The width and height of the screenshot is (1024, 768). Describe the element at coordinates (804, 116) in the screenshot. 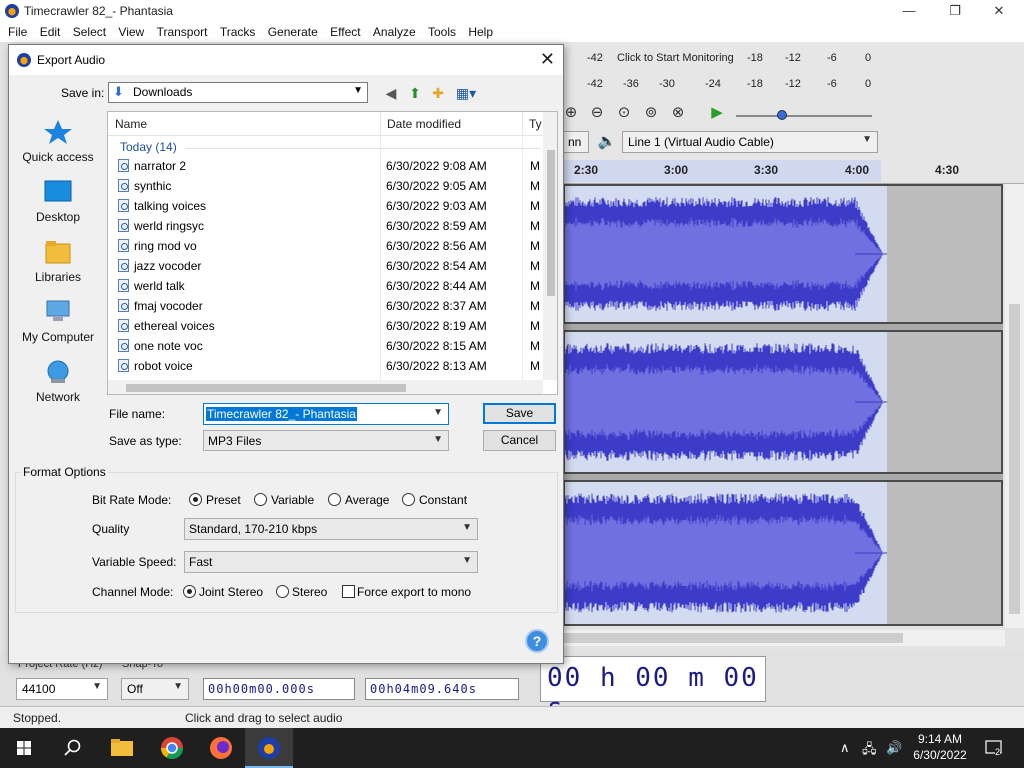

I see `play-speed-slider-track` at that location.